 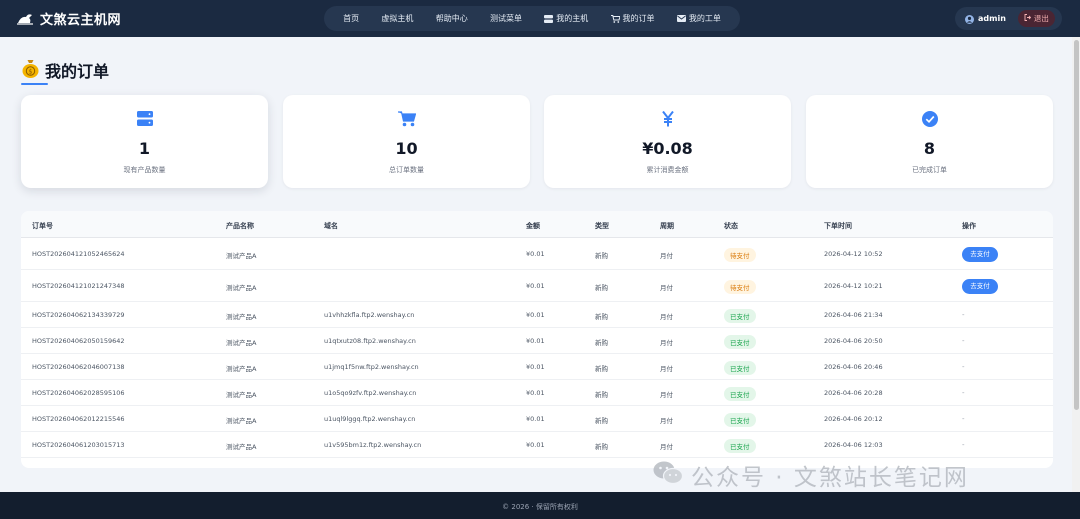 What do you see at coordinates (667, 148) in the screenshot?
I see `stat-value: ¥0.08` at bounding box center [667, 148].